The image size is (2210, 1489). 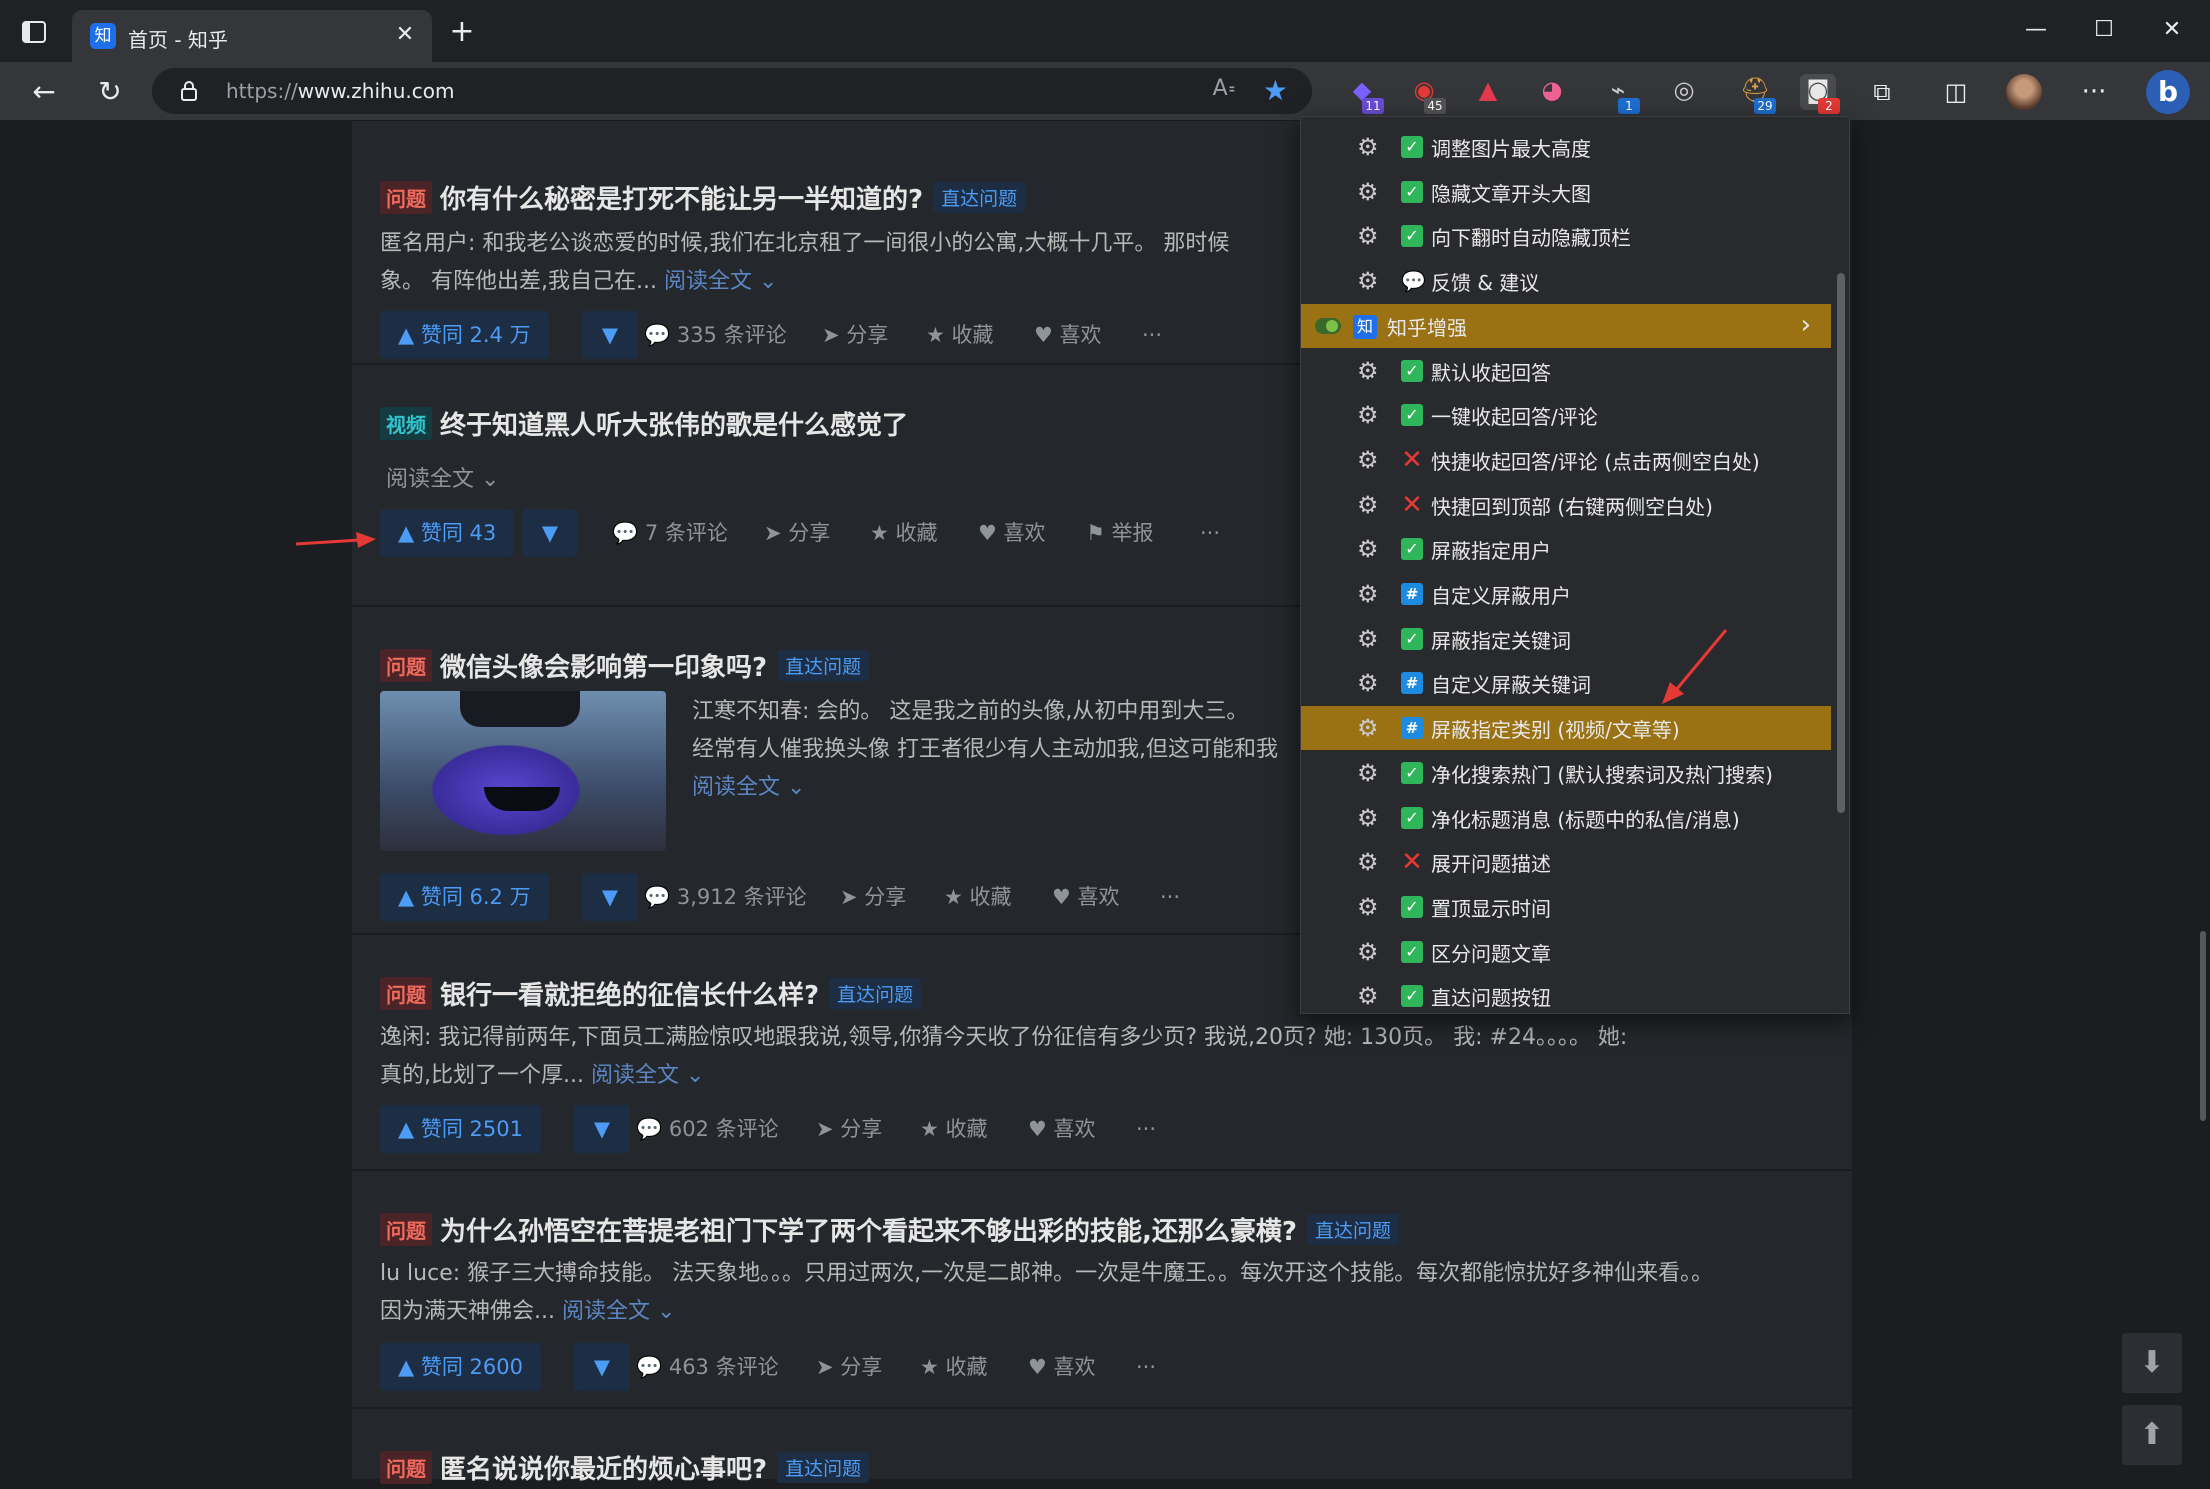 What do you see at coordinates (1566, 281) in the screenshot?
I see `menu-item: ⚙ 💬 反馈 & 建议` at bounding box center [1566, 281].